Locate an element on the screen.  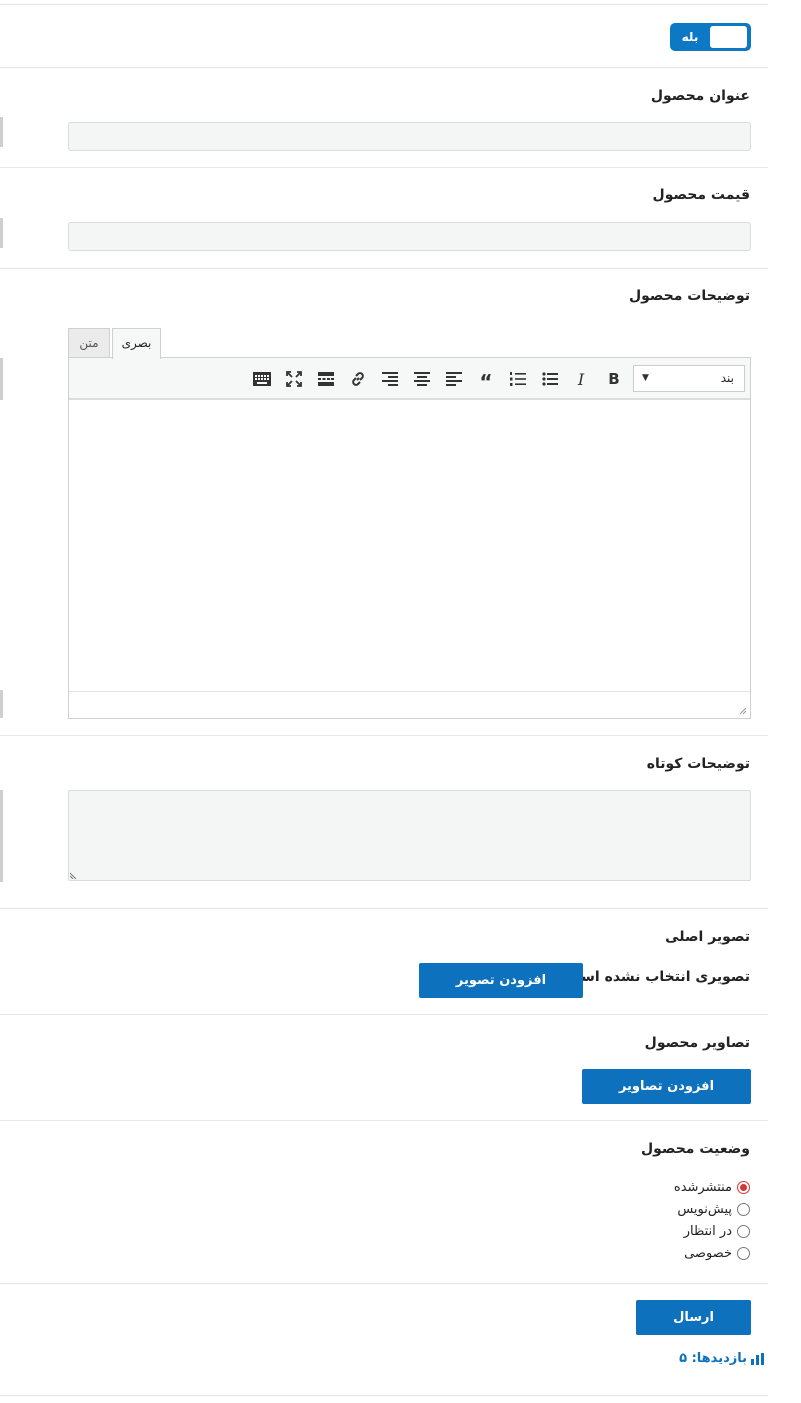
read-more-icon is located at coordinates (326, 379).